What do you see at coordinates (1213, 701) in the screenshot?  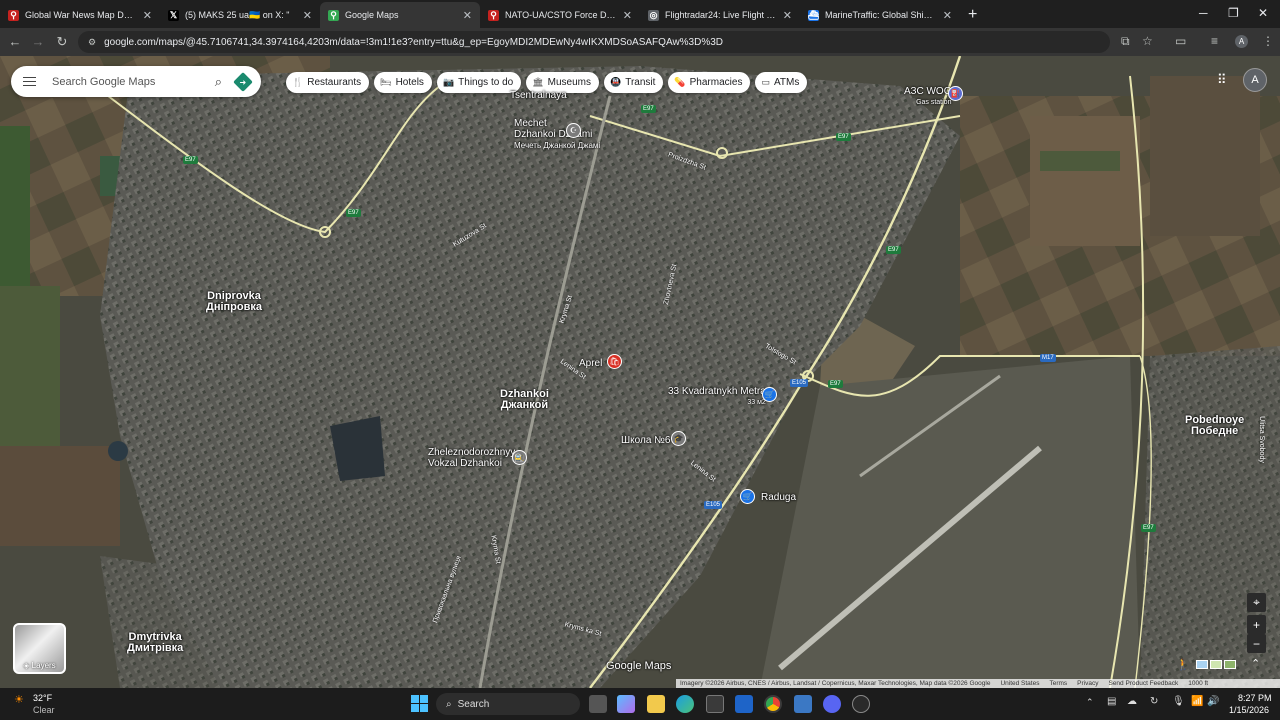 I see `volume-icon: 🔊` at bounding box center [1213, 701].